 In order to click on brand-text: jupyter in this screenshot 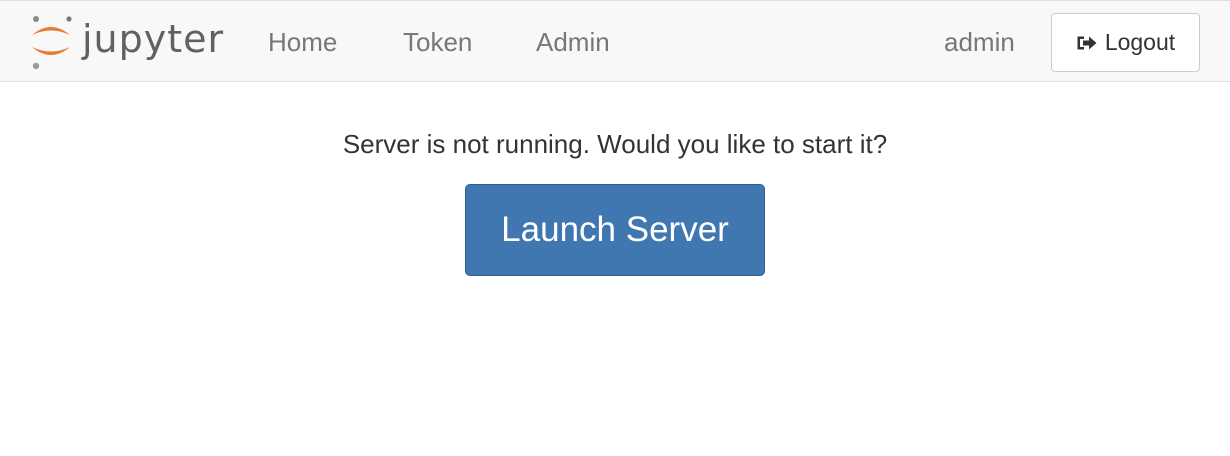, I will do `click(153, 39)`.